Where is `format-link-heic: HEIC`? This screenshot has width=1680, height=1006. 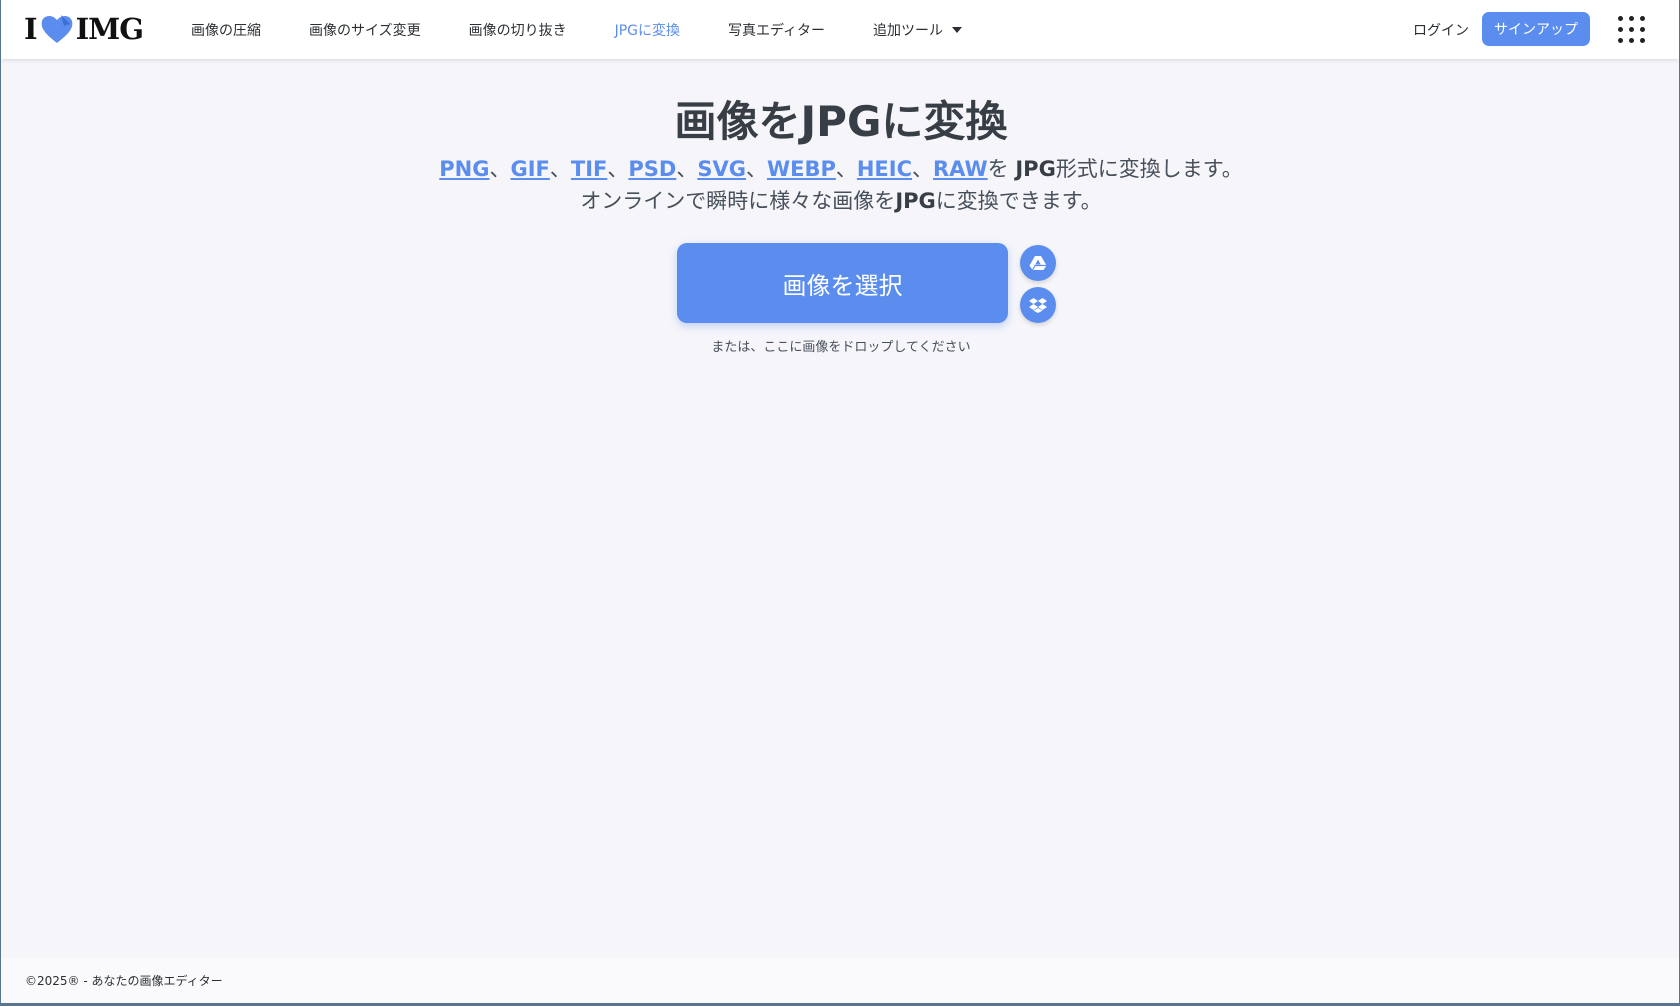
format-link-heic: HEIC is located at coordinates (884, 169).